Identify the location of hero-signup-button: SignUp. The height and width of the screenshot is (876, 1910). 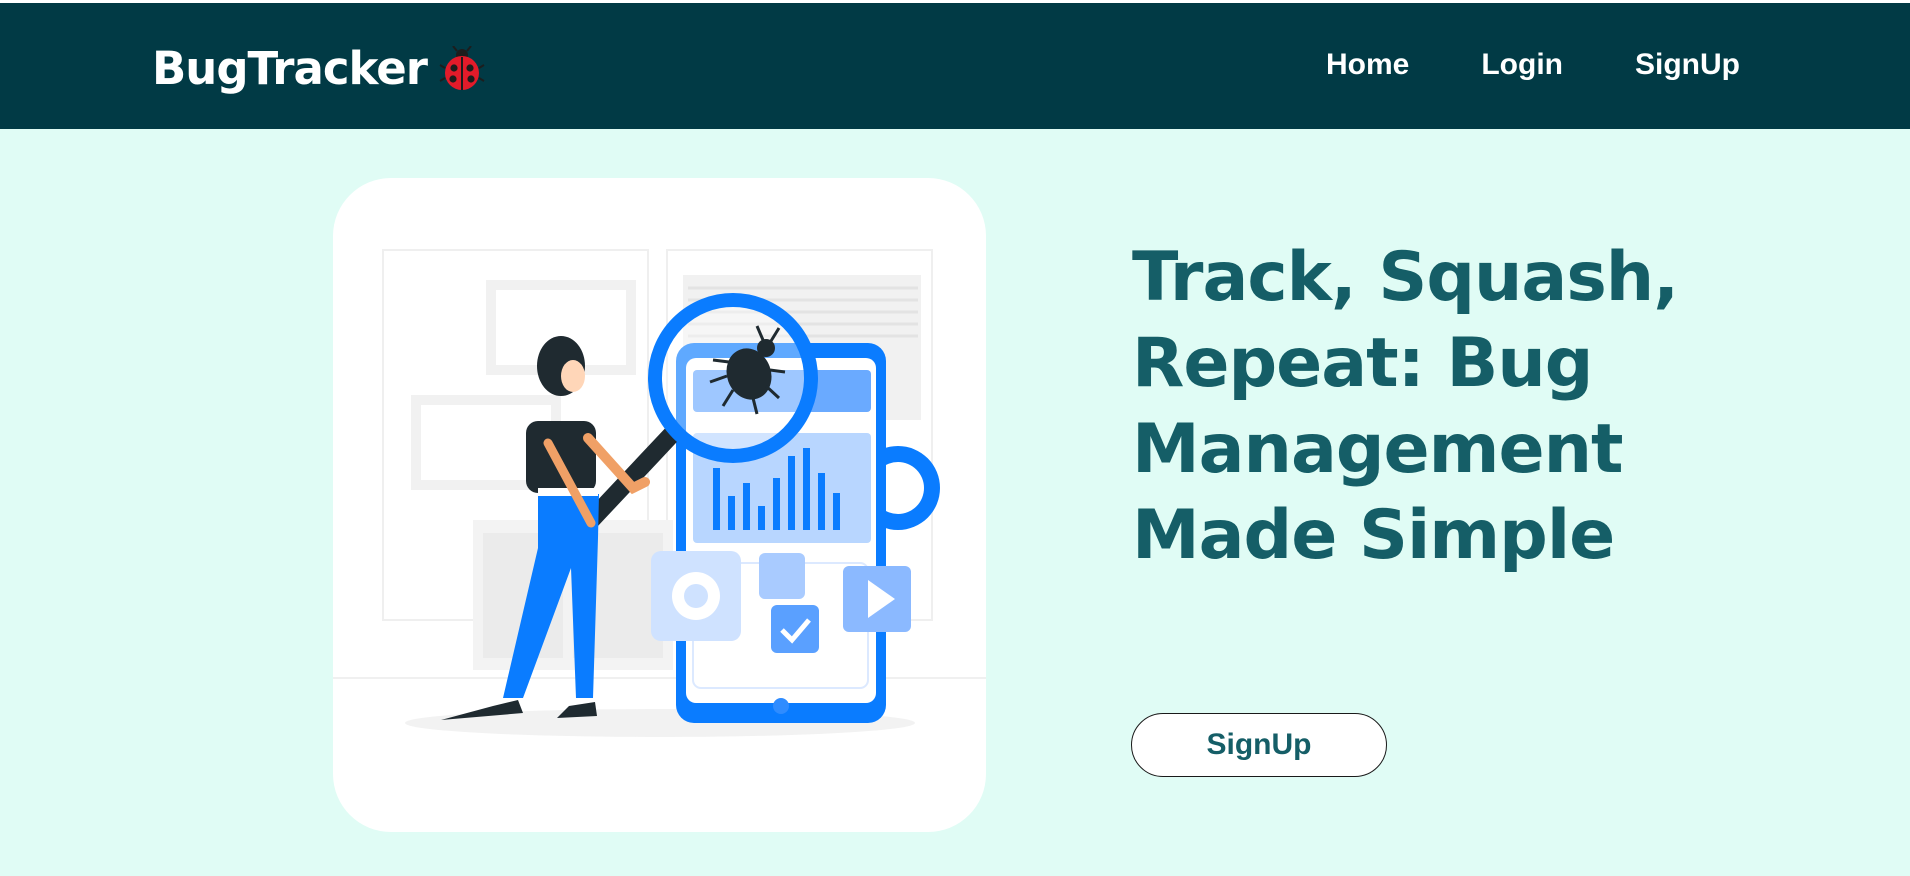
(1259, 745).